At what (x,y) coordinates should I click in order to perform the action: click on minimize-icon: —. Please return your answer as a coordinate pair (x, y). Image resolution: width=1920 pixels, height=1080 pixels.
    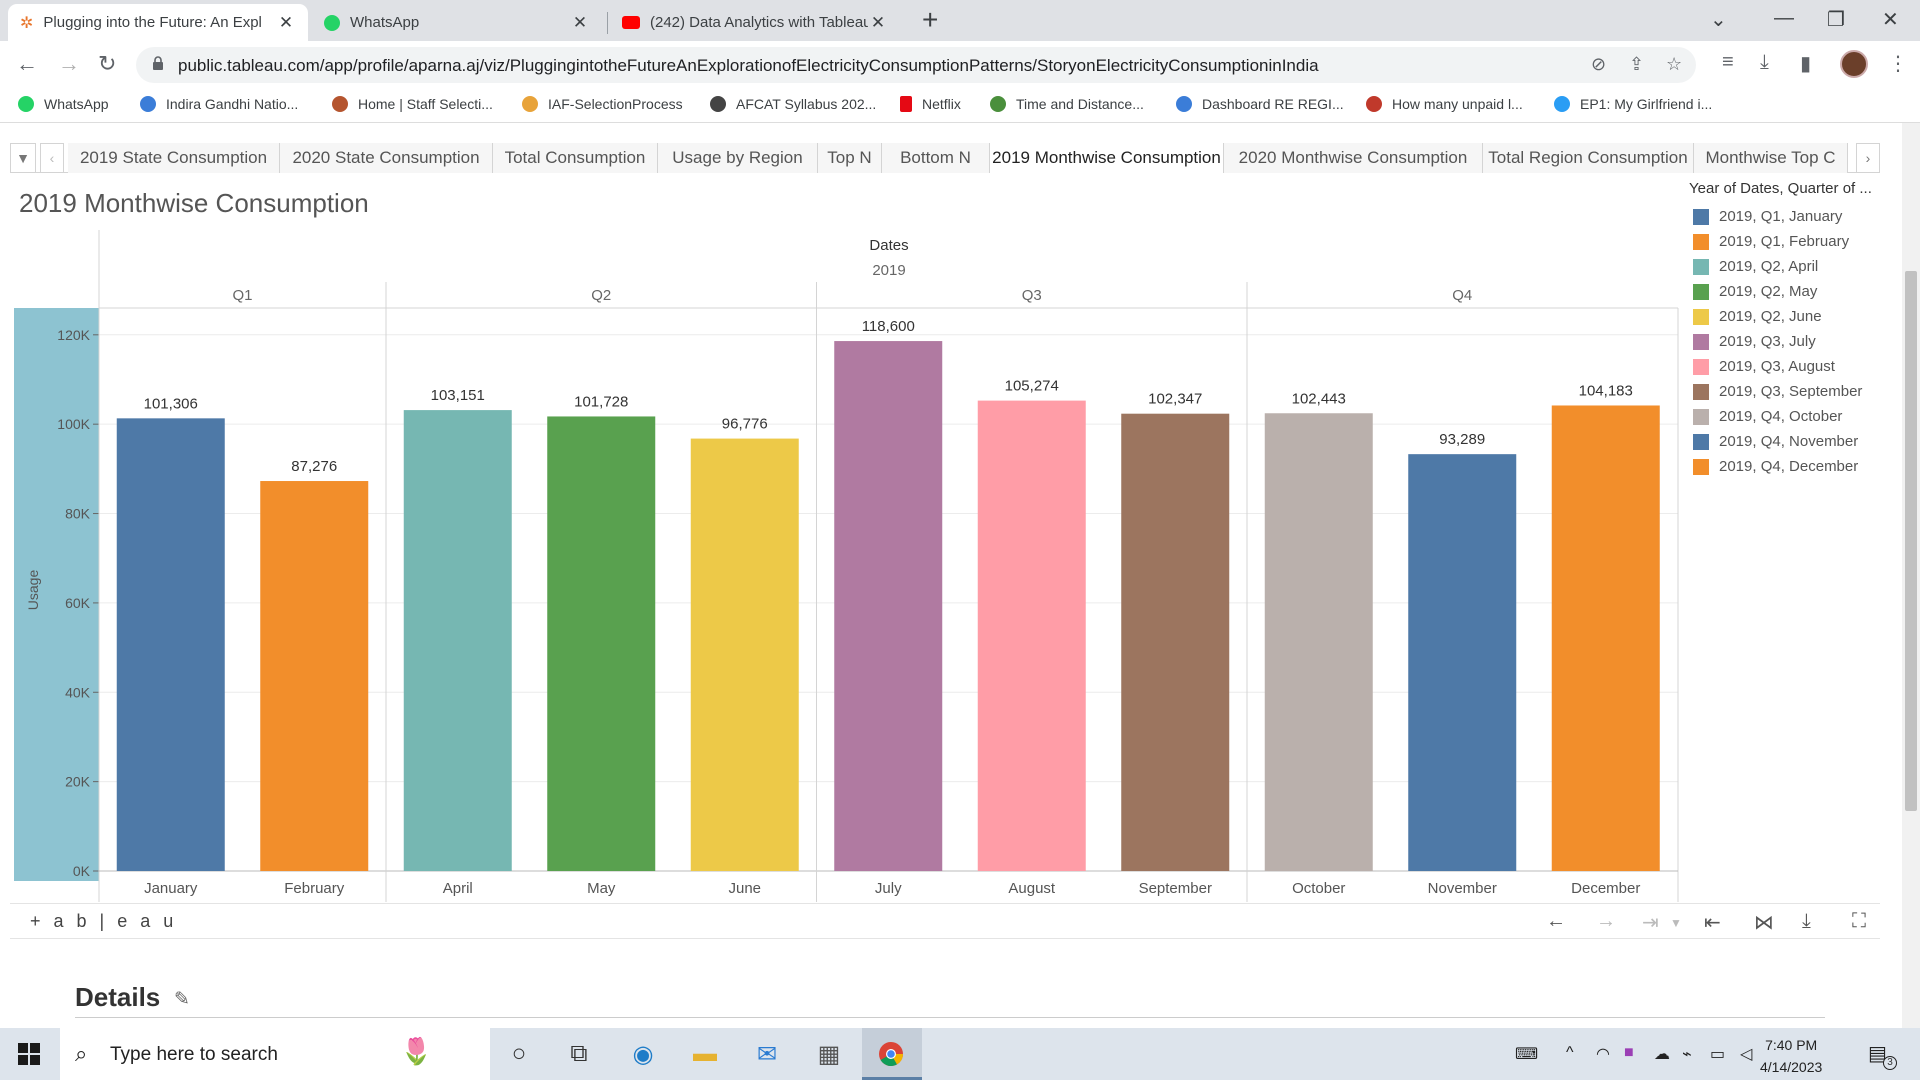
    Looking at the image, I should click on (1784, 18).